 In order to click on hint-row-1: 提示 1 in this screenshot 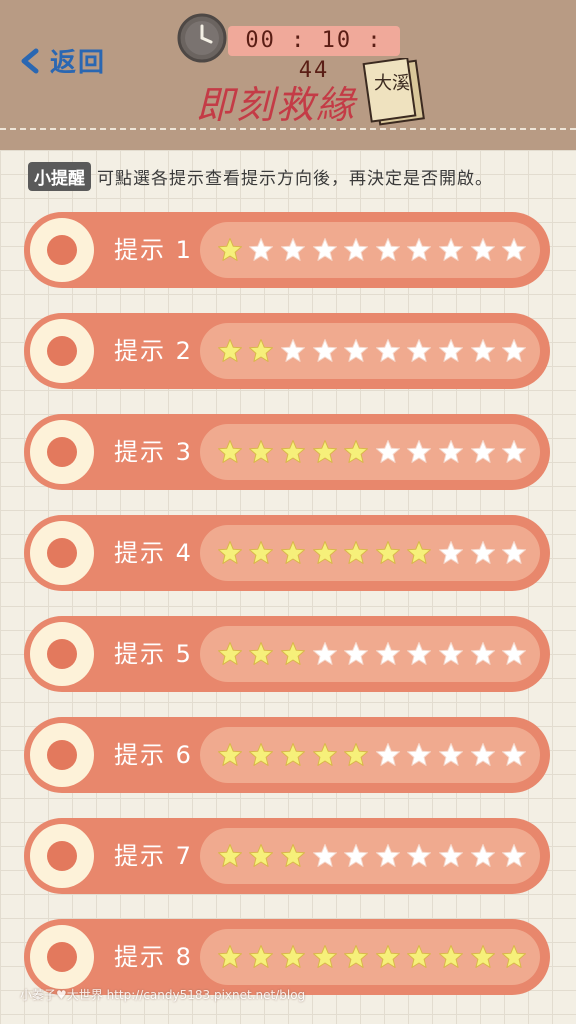, I will do `click(287, 250)`.